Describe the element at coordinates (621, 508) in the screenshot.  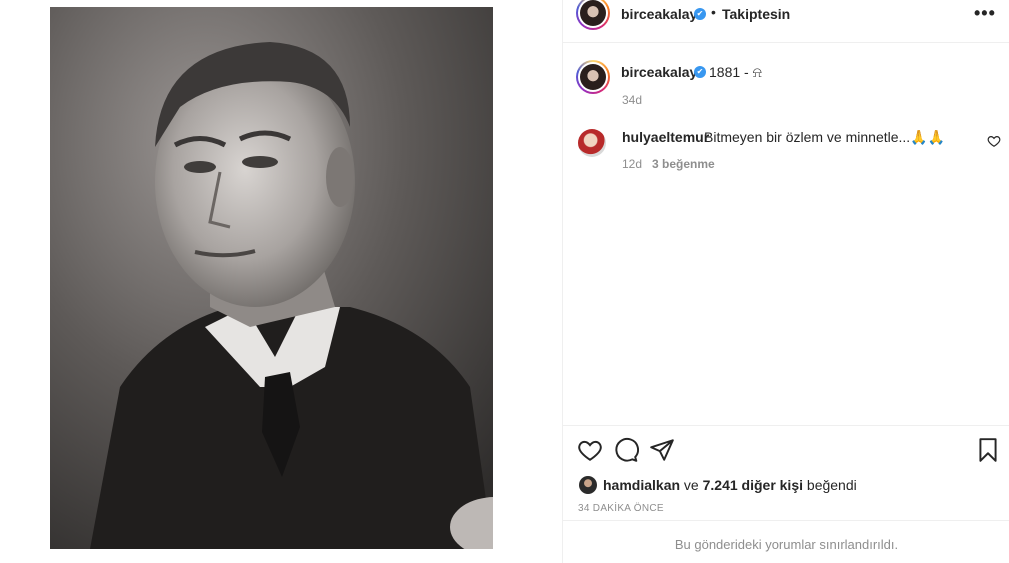
I see `post-time-ago: 34 DAKİKA ÖNCE` at that location.